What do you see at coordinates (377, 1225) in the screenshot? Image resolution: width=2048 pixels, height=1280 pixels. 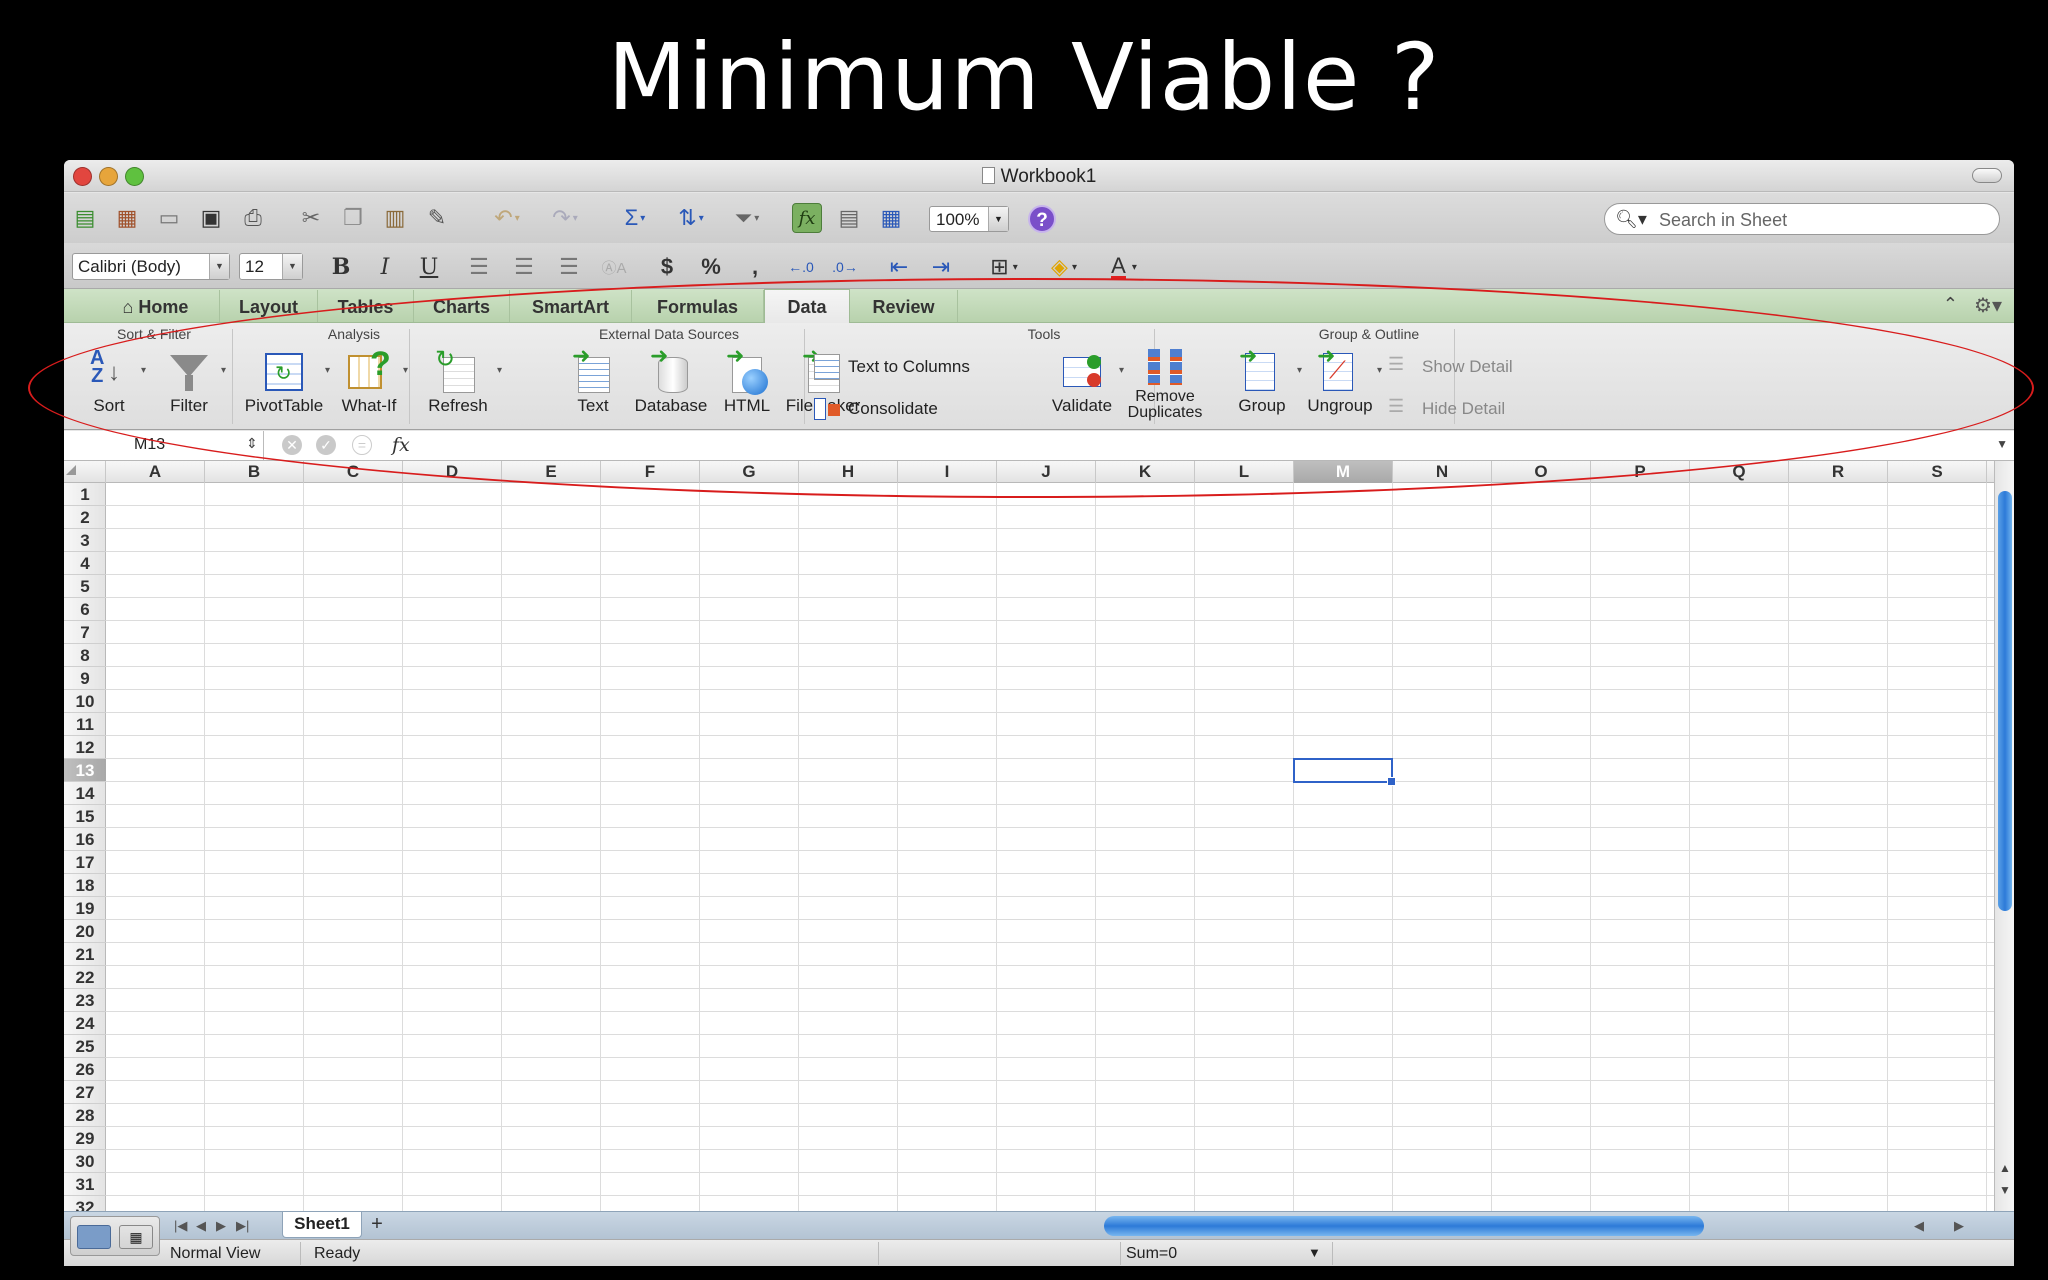 I see `add-sheet-icon: +` at bounding box center [377, 1225].